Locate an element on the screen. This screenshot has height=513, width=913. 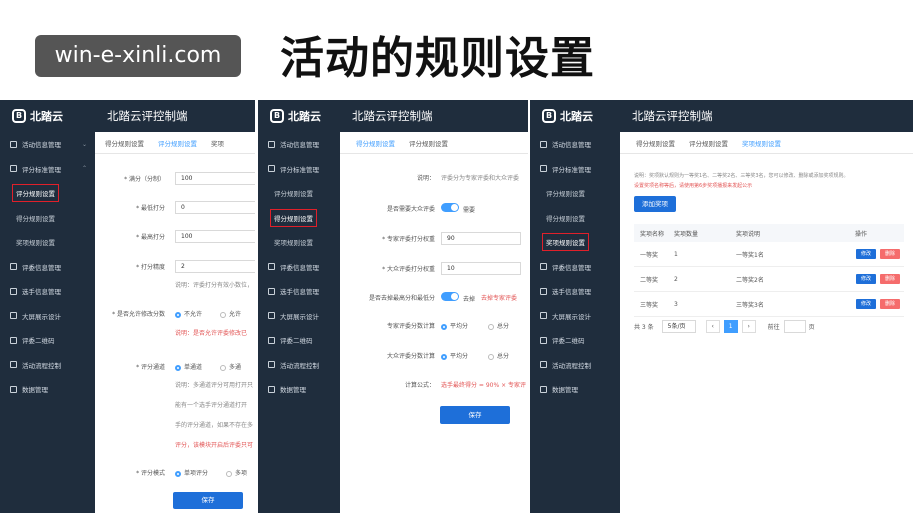
radio-multi-channel: 多通 is located at coordinates (230, 366).